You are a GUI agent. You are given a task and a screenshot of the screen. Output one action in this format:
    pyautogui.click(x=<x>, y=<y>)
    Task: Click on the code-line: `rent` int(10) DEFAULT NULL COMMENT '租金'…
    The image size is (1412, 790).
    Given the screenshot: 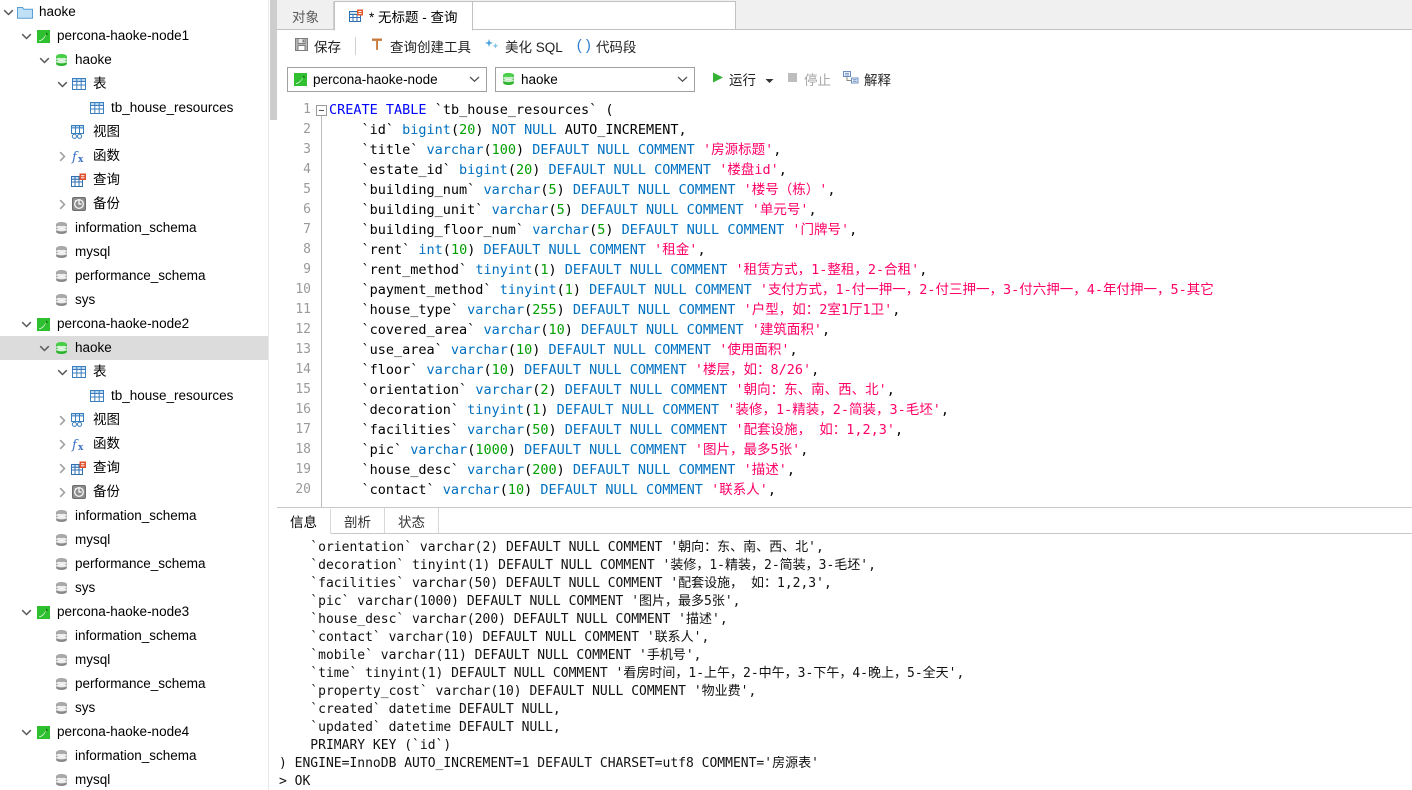 What is the action you would take?
    pyautogui.click(x=870, y=250)
    